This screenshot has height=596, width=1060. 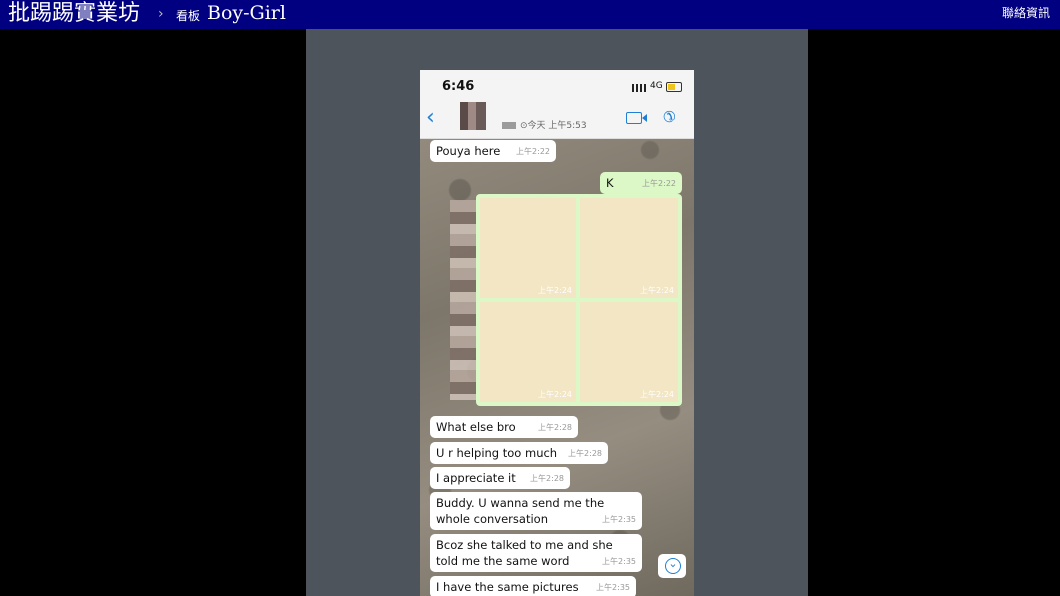 What do you see at coordinates (507, 587) in the screenshot?
I see `message-text: I have the same pictures` at bounding box center [507, 587].